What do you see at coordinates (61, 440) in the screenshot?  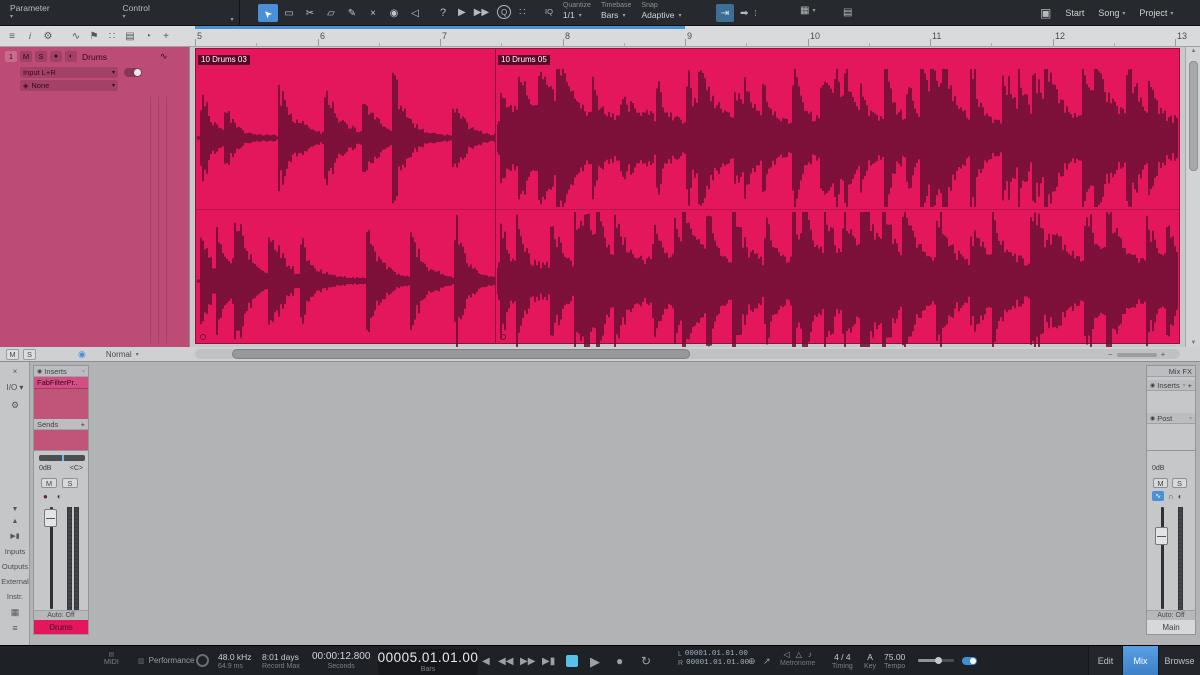 I see `sends-empty-zone` at bounding box center [61, 440].